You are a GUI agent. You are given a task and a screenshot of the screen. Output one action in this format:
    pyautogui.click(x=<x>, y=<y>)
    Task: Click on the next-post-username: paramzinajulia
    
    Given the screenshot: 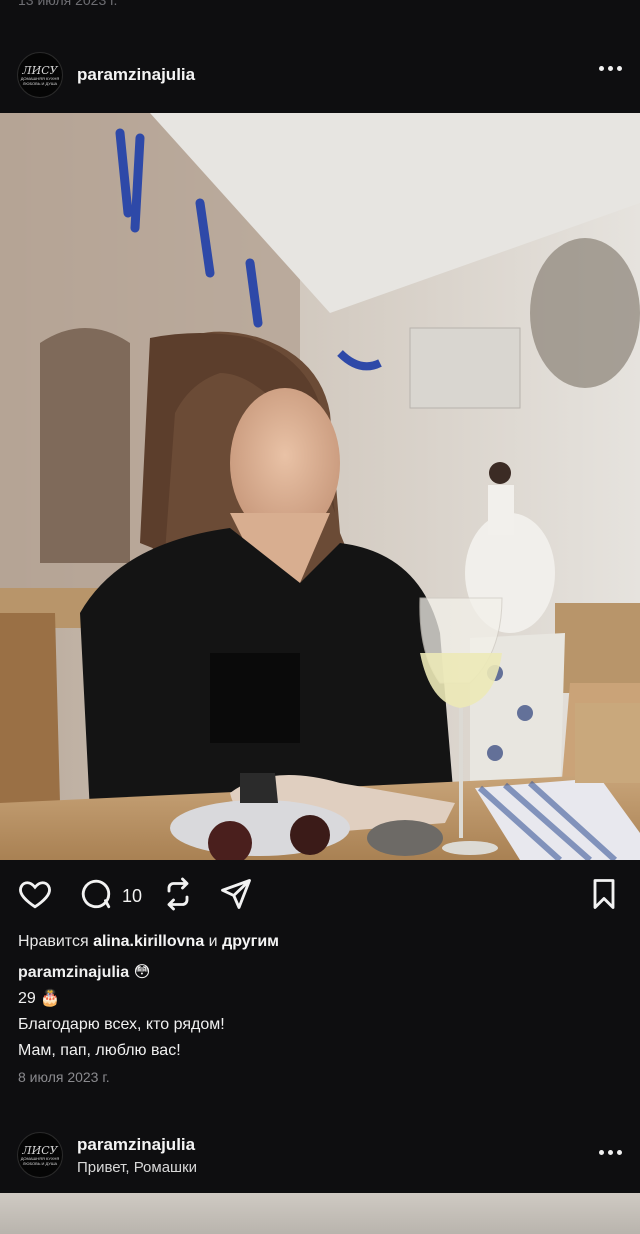 What is the action you would take?
    pyautogui.click(x=137, y=1145)
    